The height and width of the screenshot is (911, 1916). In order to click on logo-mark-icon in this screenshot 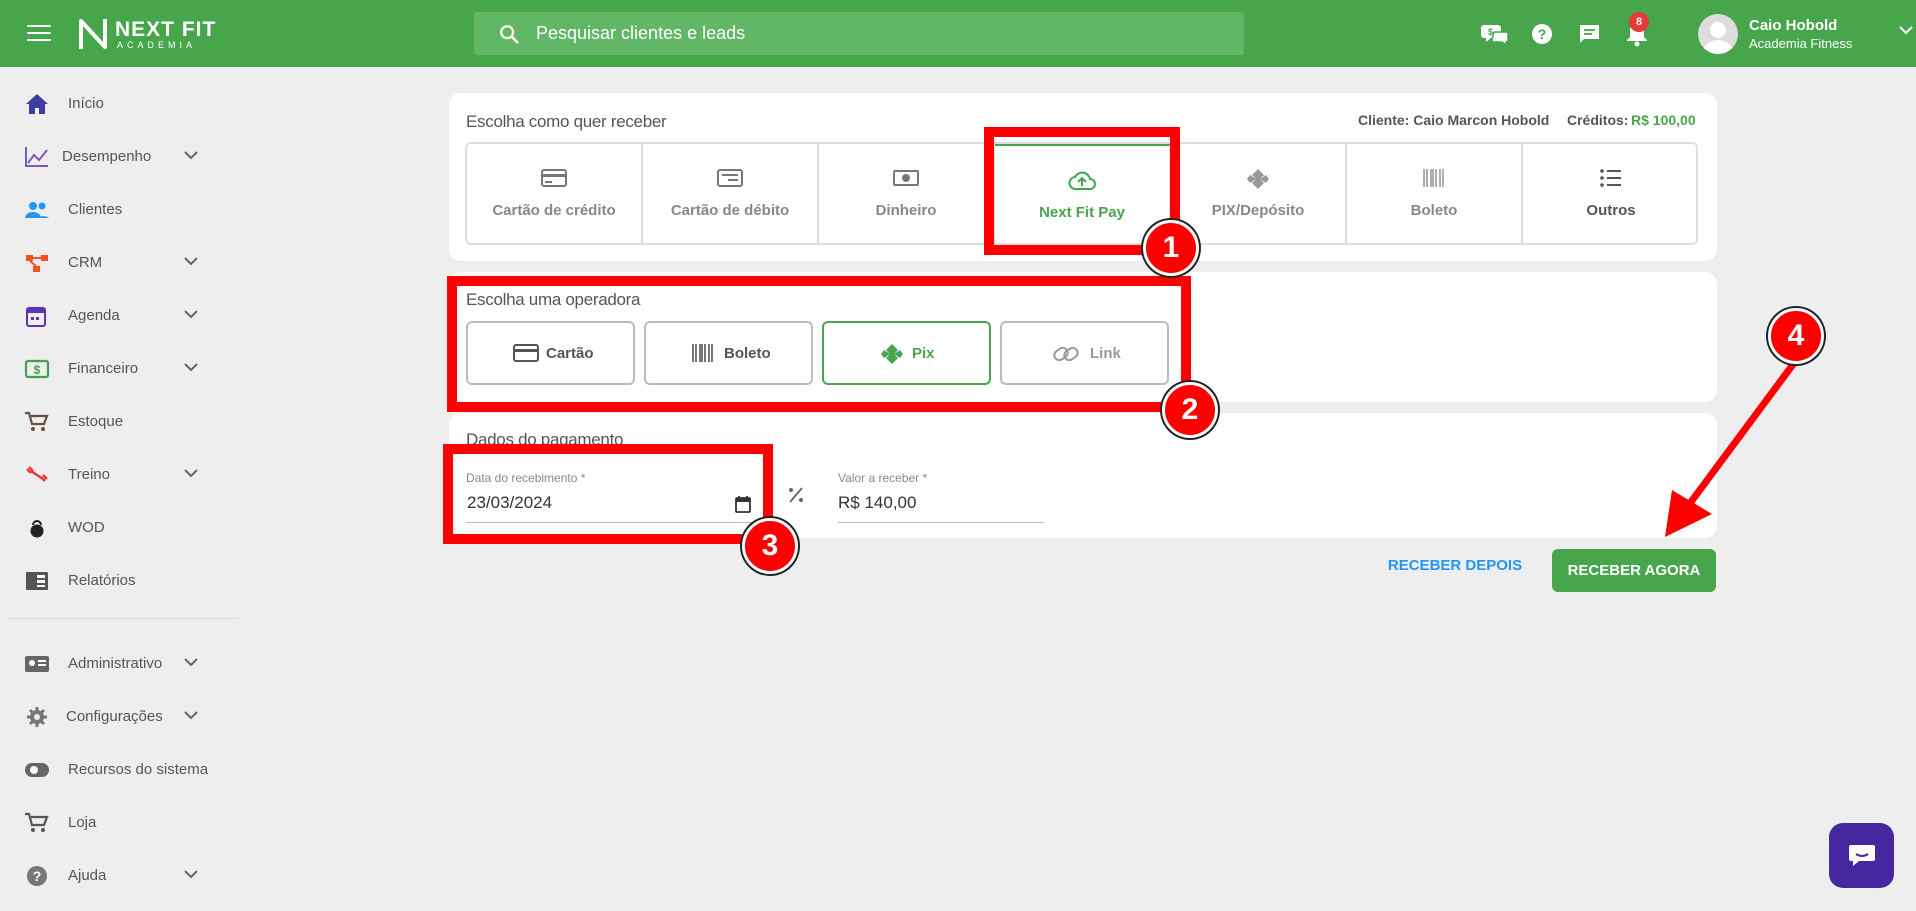, I will do `click(93, 34)`.